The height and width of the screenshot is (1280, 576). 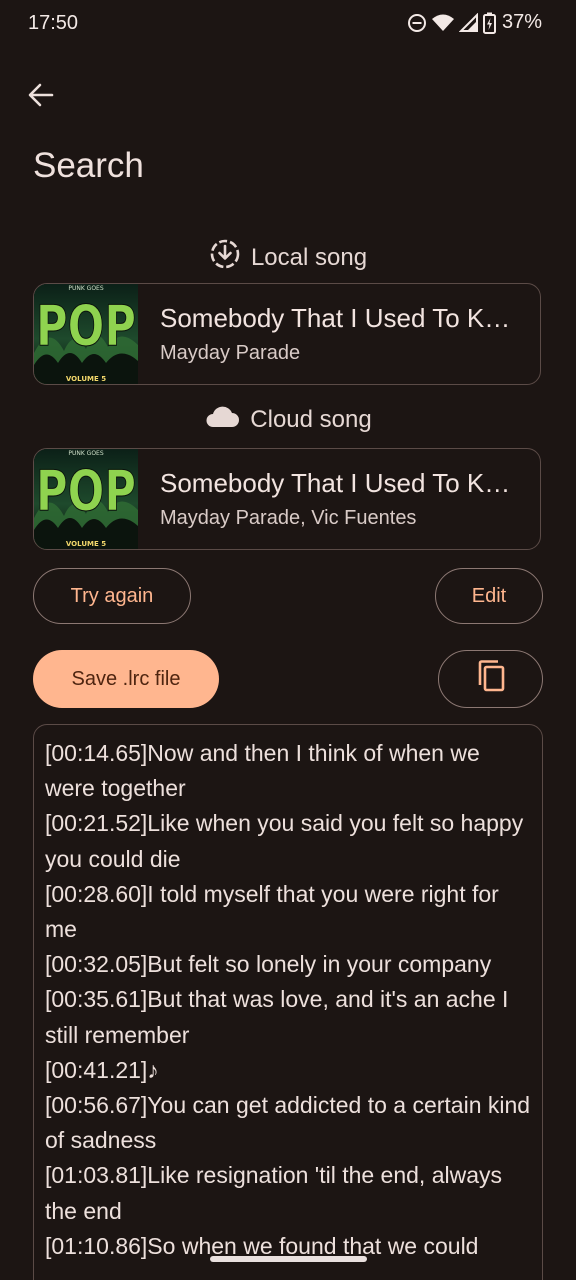 I want to click on arrow-back-icon, so click(x=41, y=97).